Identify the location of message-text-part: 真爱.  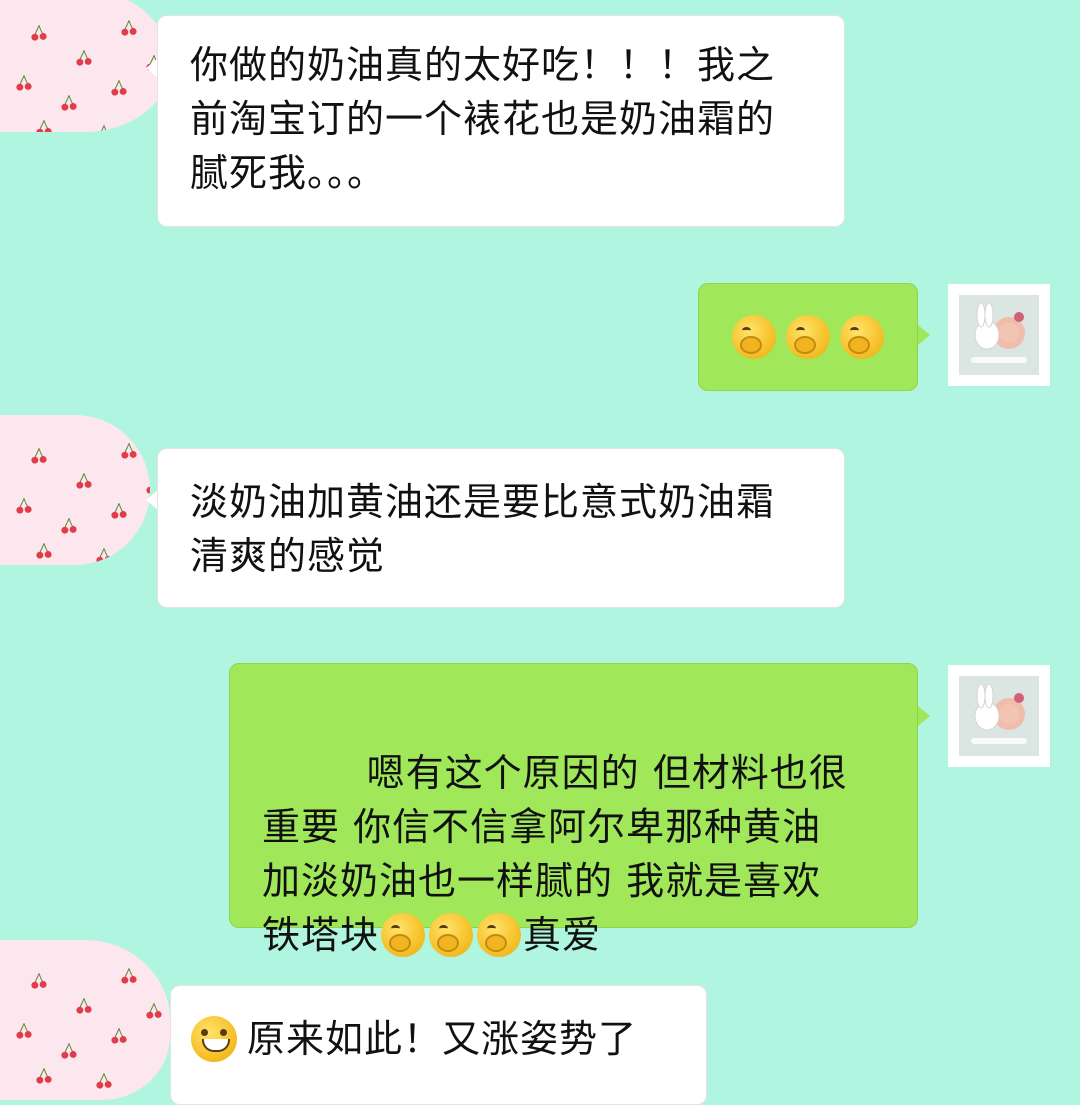
(562, 935).